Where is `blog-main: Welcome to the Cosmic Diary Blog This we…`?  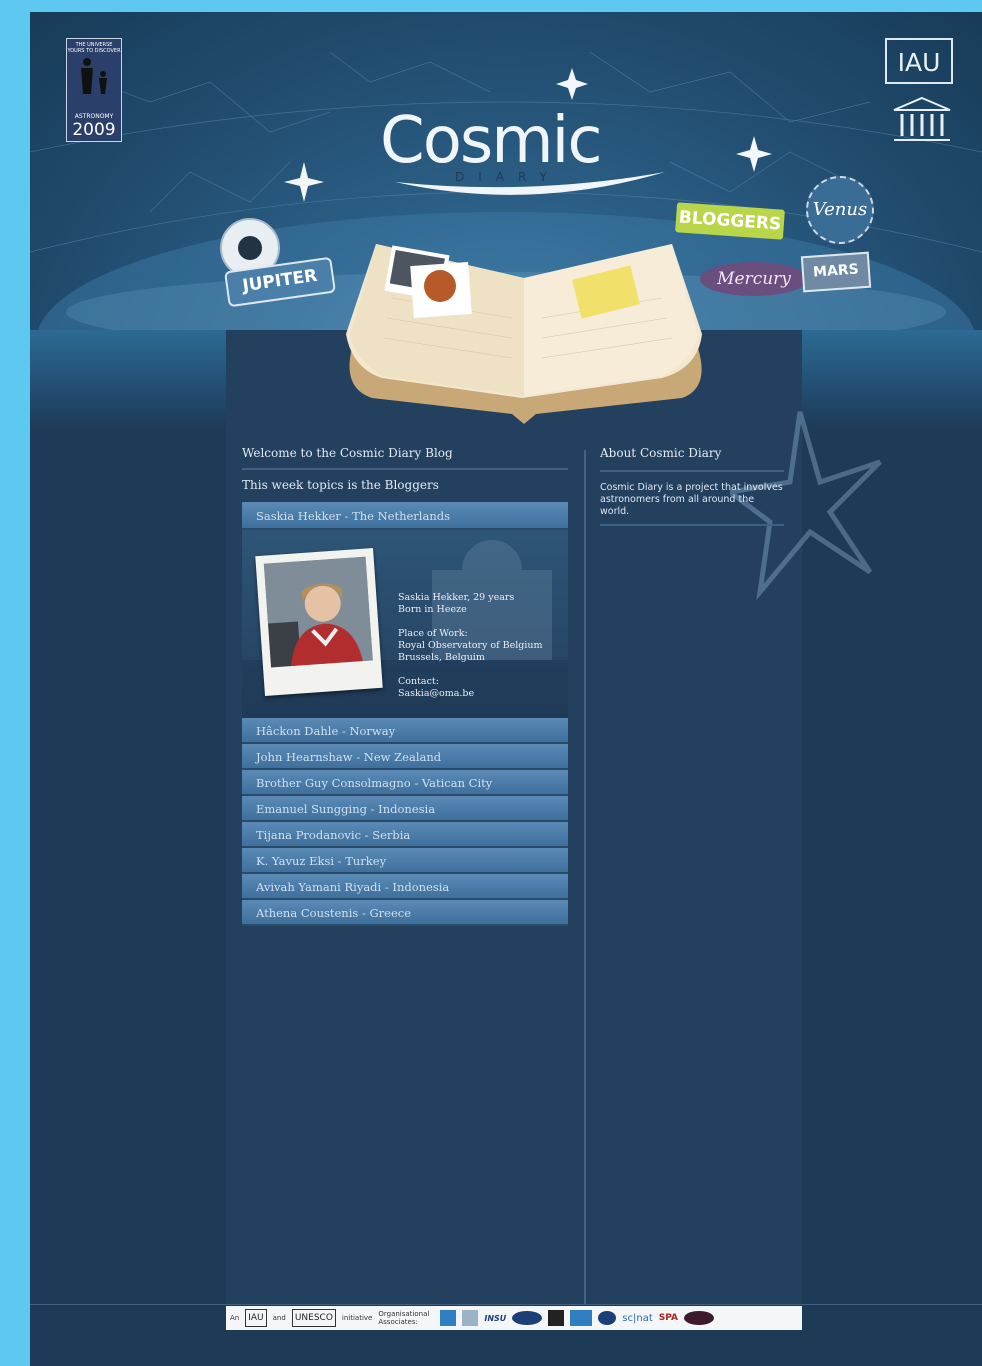 blog-main: Welcome to the Cosmic Diary Blog This we… is located at coordinates (405, 683).